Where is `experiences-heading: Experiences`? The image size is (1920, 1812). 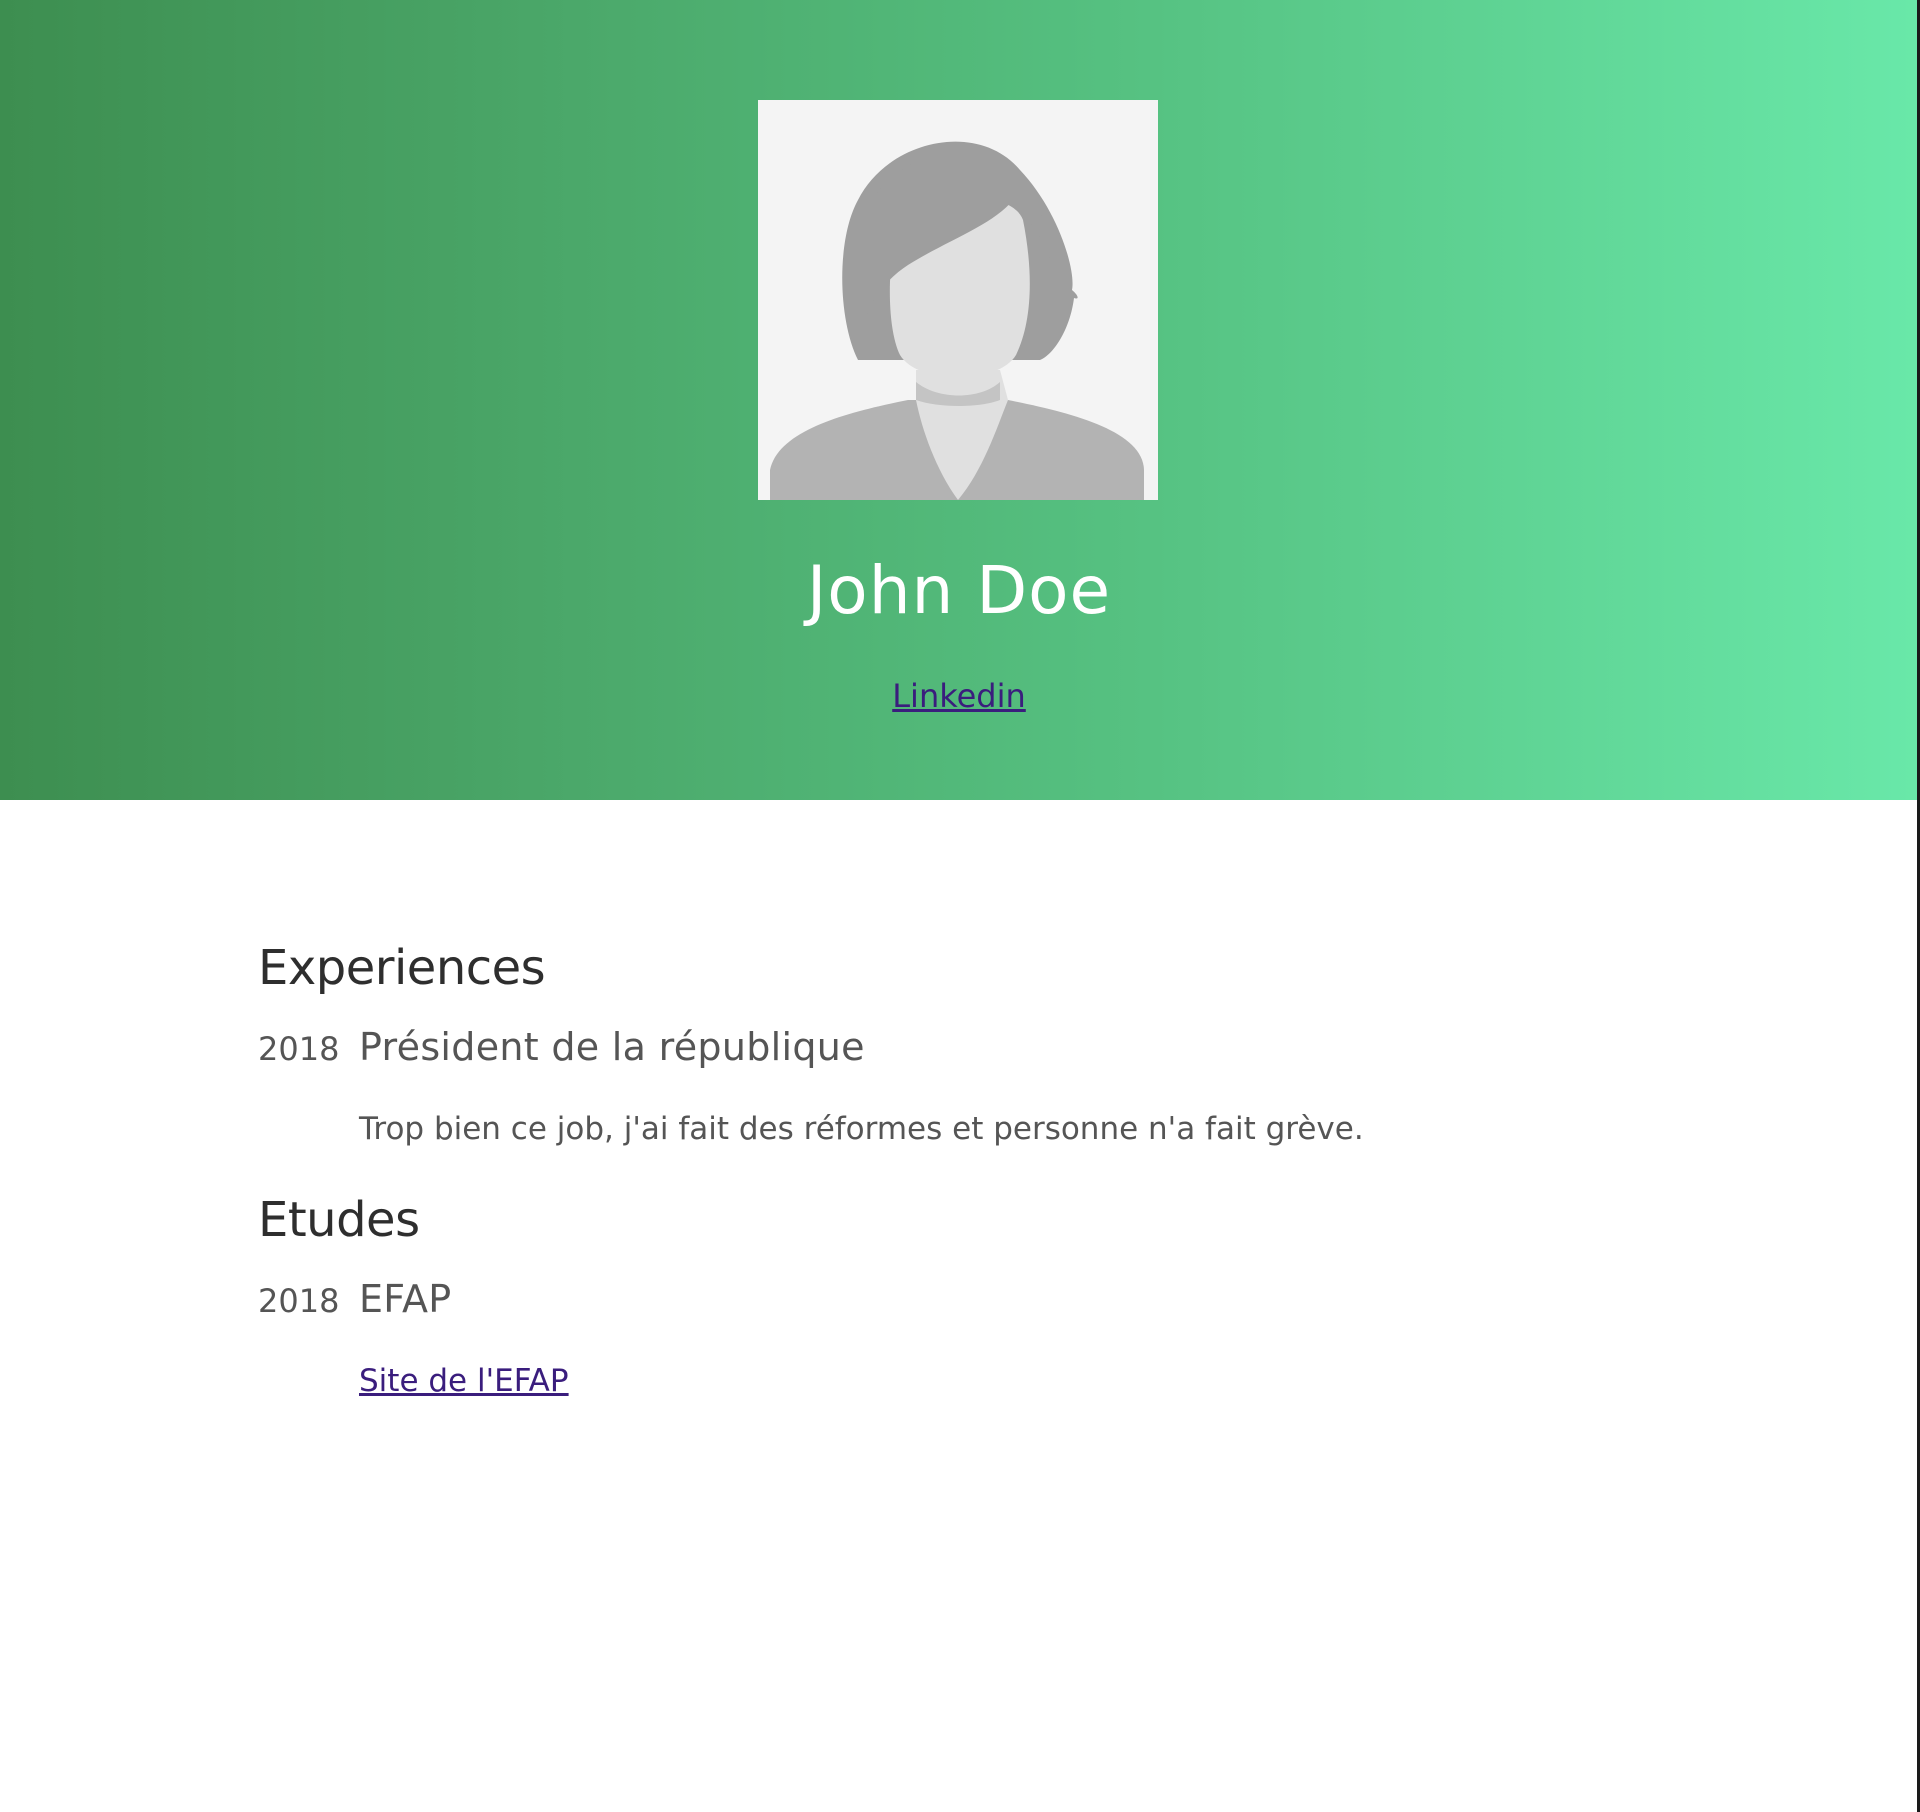
experiences-heading: Experiences is located at coordinates (402, 968).